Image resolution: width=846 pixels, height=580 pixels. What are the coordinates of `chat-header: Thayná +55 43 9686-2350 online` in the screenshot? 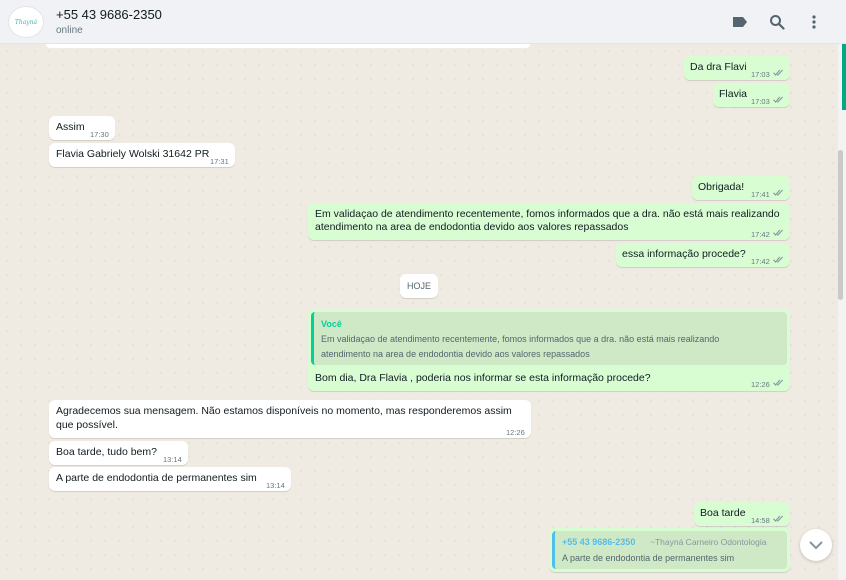 It's located at (423, 22).